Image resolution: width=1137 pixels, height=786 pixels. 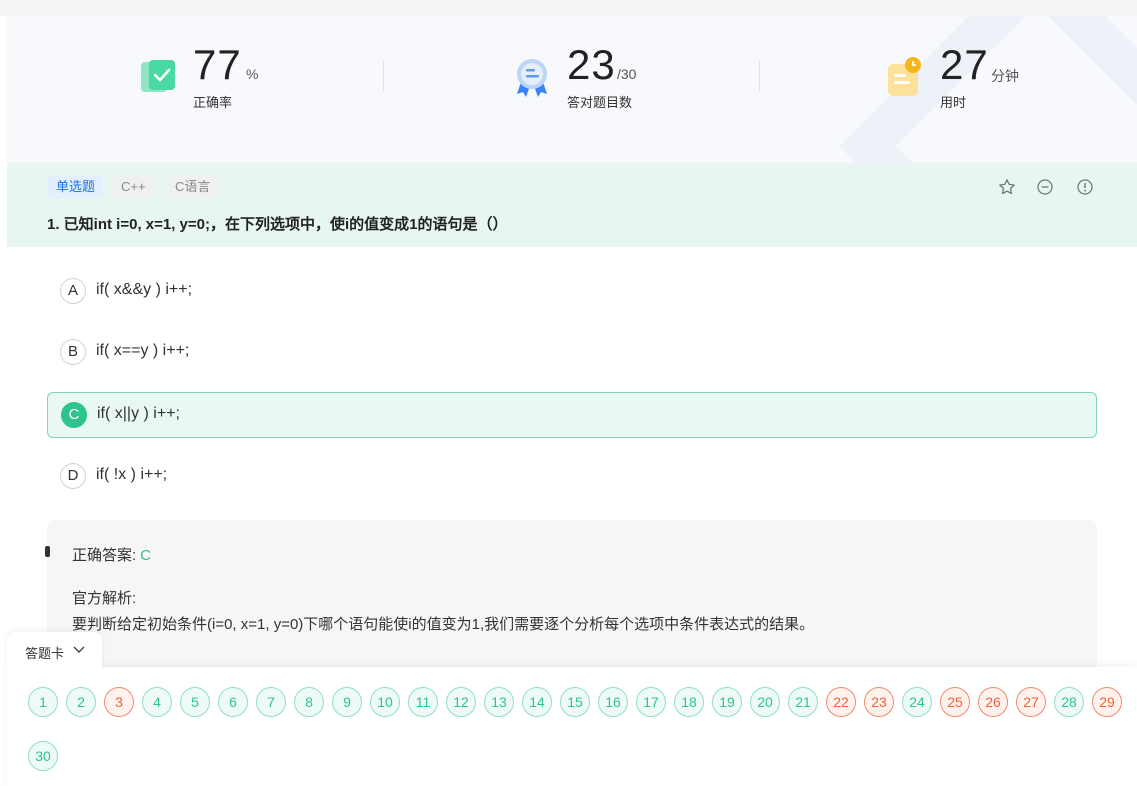 What do you see at coordinates (572, 477) in the screenshot?
I see `option-d: D if( !x ) i++;` at bounding box center [572, 477].